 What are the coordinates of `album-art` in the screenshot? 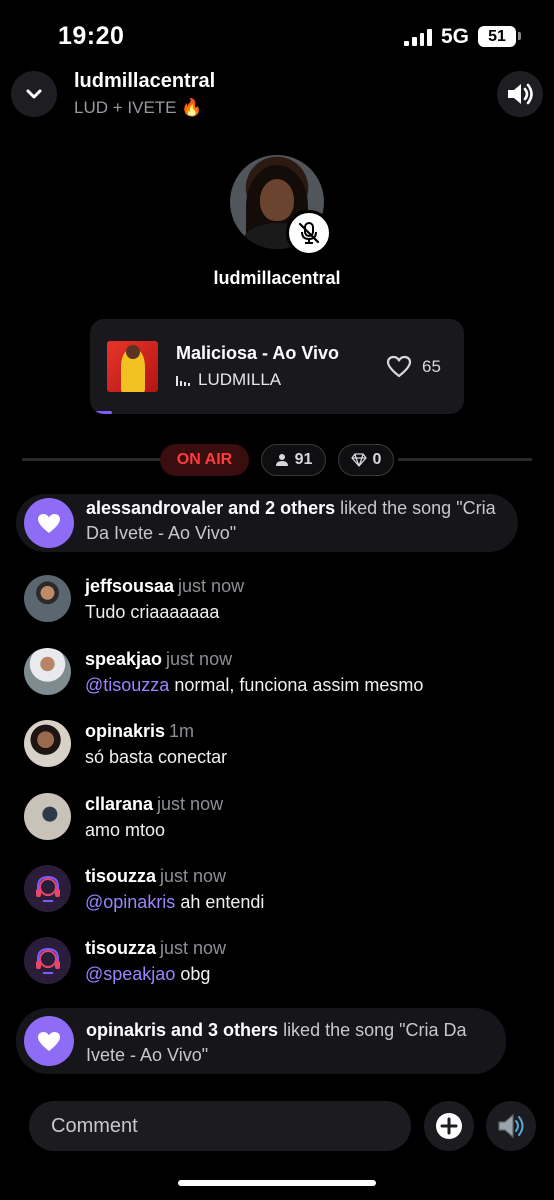 It's located at (132, 366).